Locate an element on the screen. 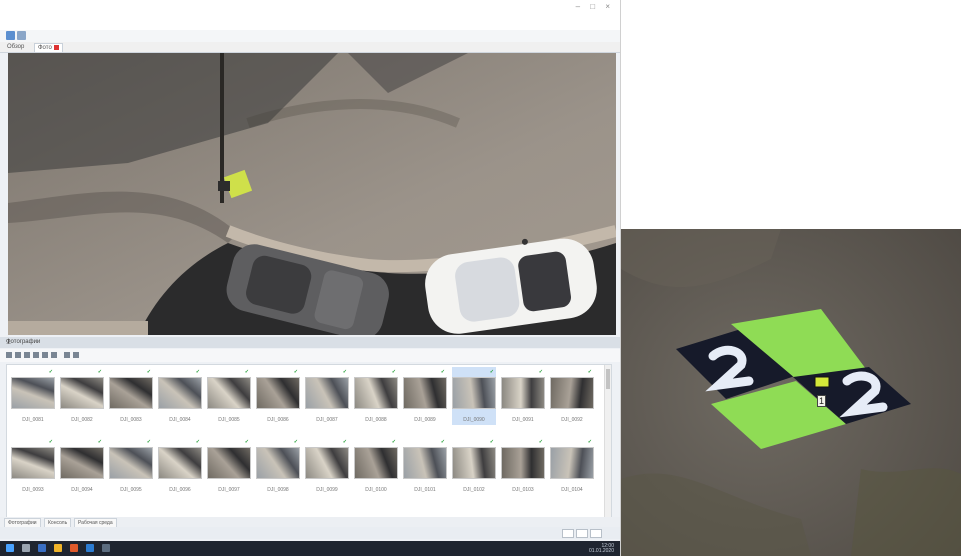 This screenshot has width=961, height=556. disable-icon is located at coordinates (54, 355).